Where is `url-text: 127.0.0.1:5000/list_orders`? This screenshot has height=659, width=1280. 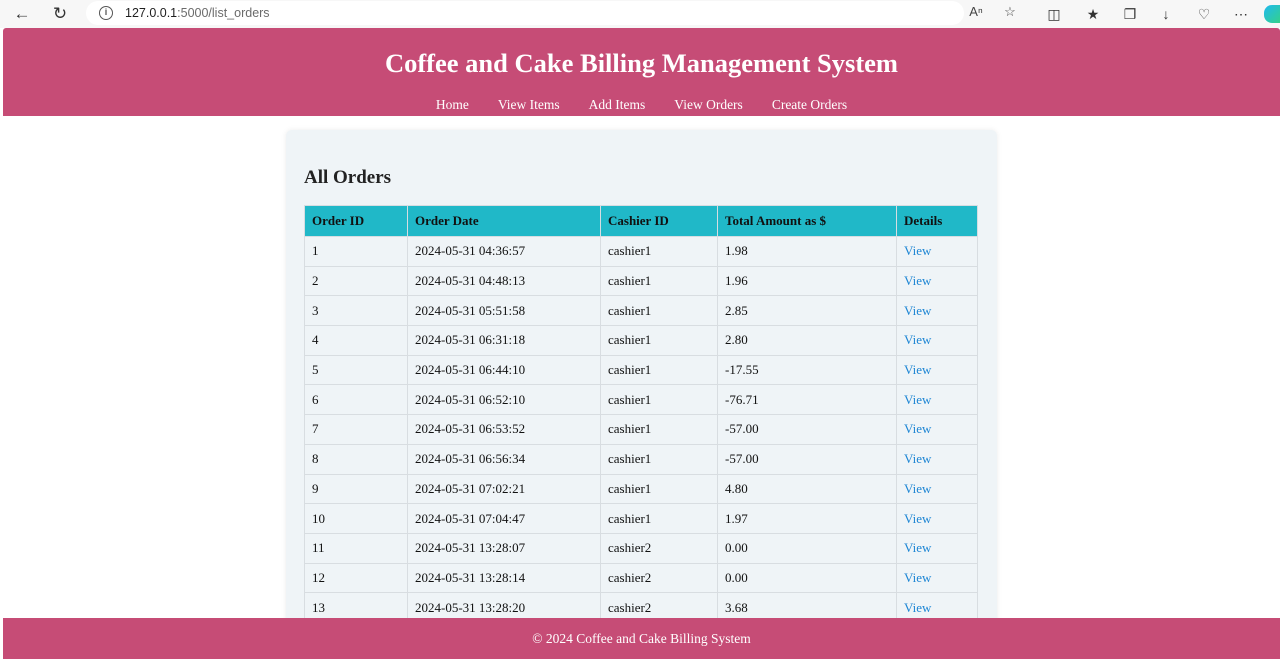
url-text: 127.0.0.1:5000/list_orders is located at coordinates (197, 13).